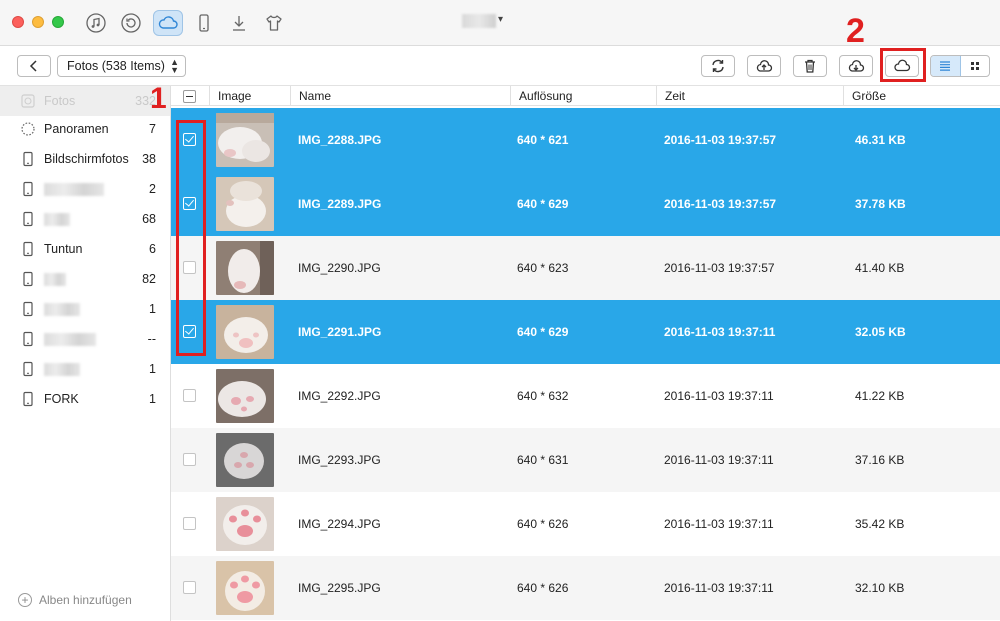  What do you see at coordinates (339, 396) in the screenshot?
I see `file-name: IMG_2292.JPG` at bounding box center [339, 396].